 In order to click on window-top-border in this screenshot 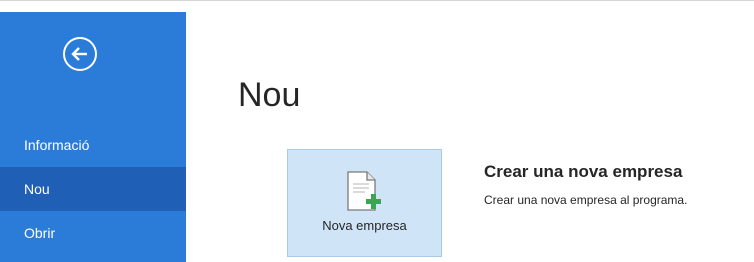, I will do `click(377, 6)`.